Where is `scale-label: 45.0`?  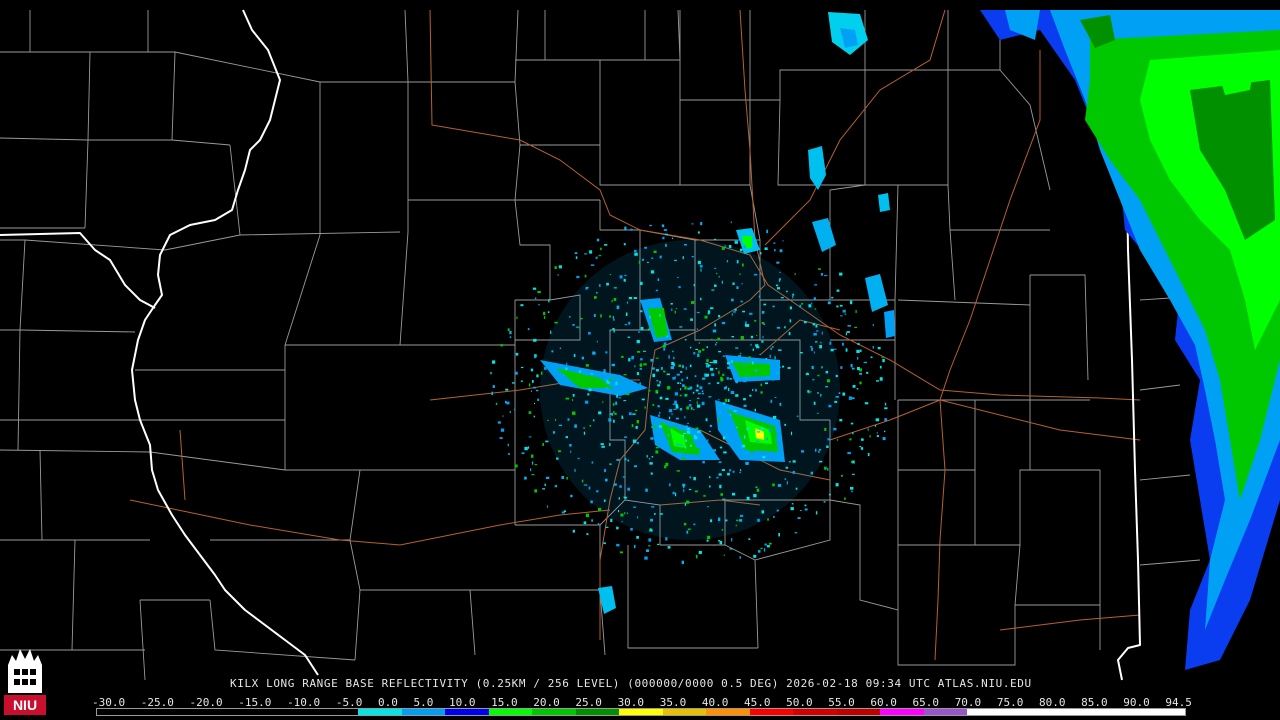 scale-label: 45.0 is located at coordinates (757, 702).